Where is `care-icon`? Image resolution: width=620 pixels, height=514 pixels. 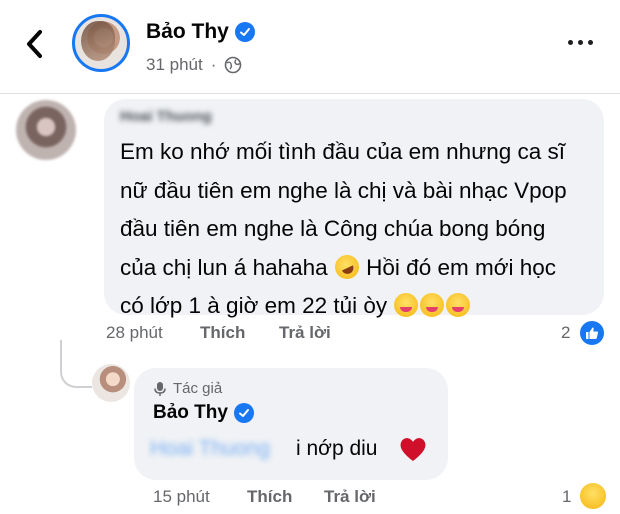
care-icon is located at coordinates (593, 496).